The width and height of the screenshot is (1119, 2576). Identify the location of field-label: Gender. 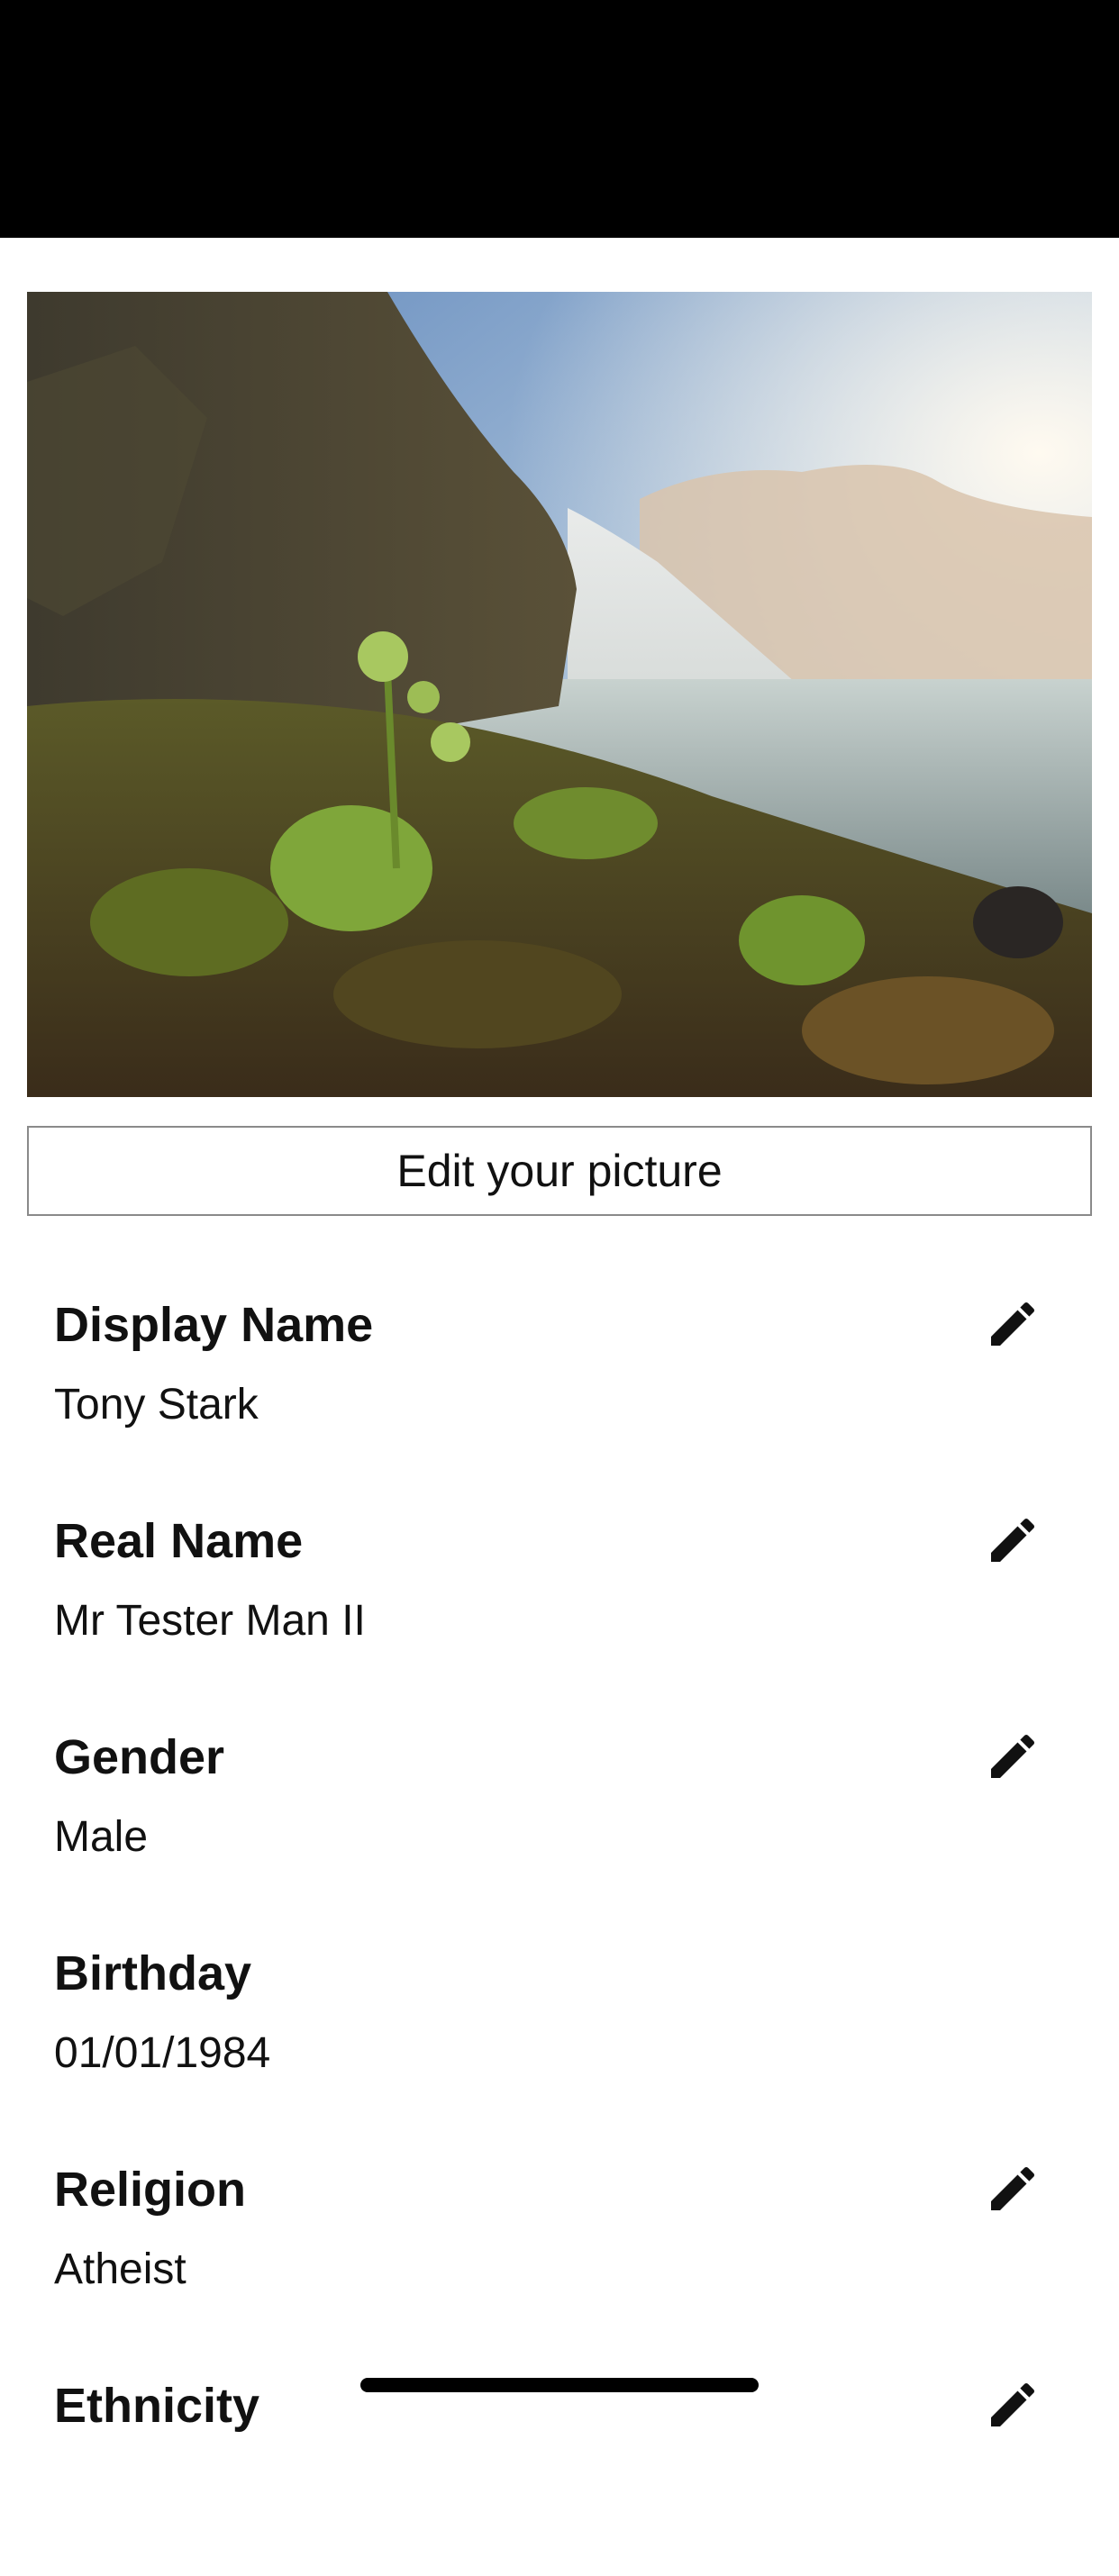
(139, 1757).